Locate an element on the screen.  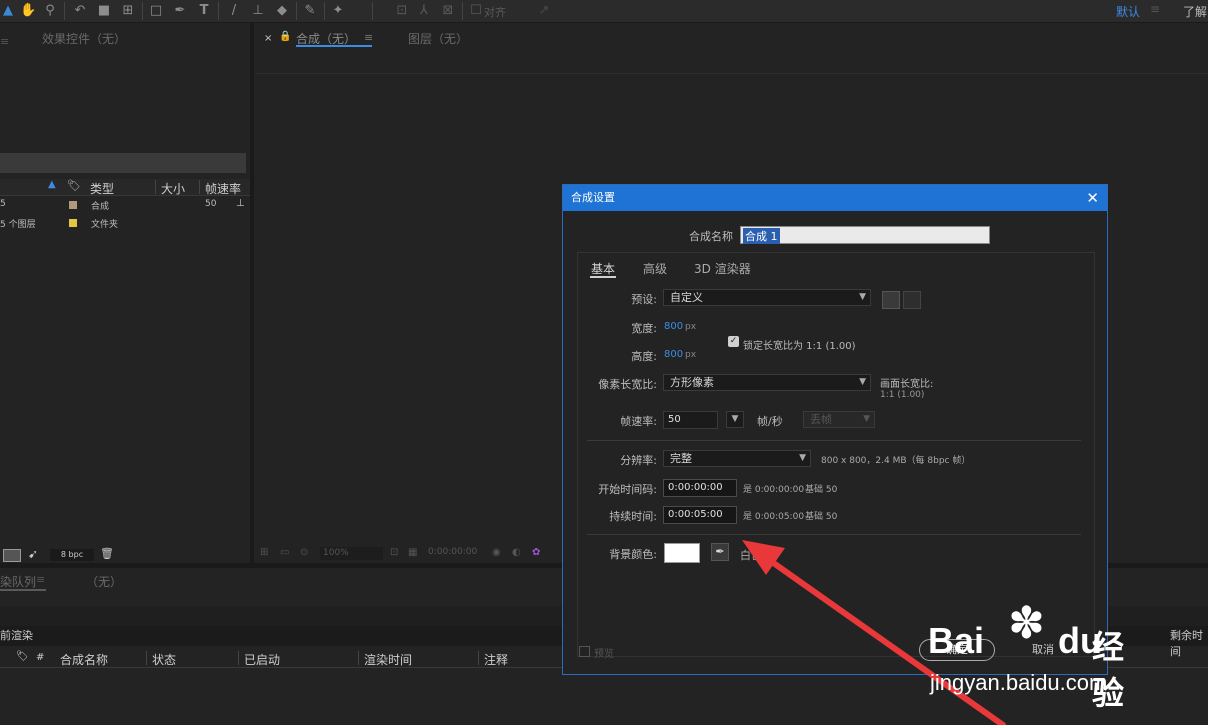
watermark-url: jingyan.baidu.com is located at coordinates (1019, 682).